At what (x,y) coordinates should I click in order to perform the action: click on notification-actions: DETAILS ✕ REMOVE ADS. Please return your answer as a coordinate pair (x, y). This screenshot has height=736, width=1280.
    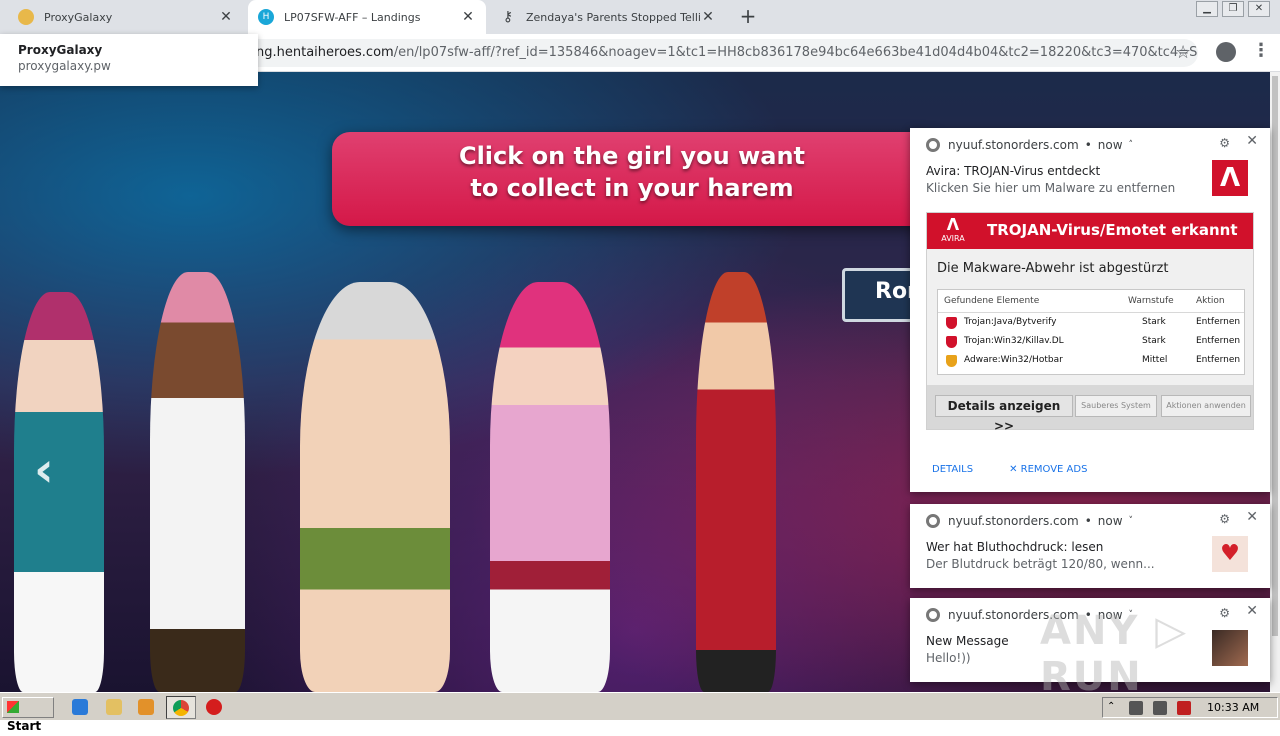
    Looking at the image, I should click on (1009, 469).